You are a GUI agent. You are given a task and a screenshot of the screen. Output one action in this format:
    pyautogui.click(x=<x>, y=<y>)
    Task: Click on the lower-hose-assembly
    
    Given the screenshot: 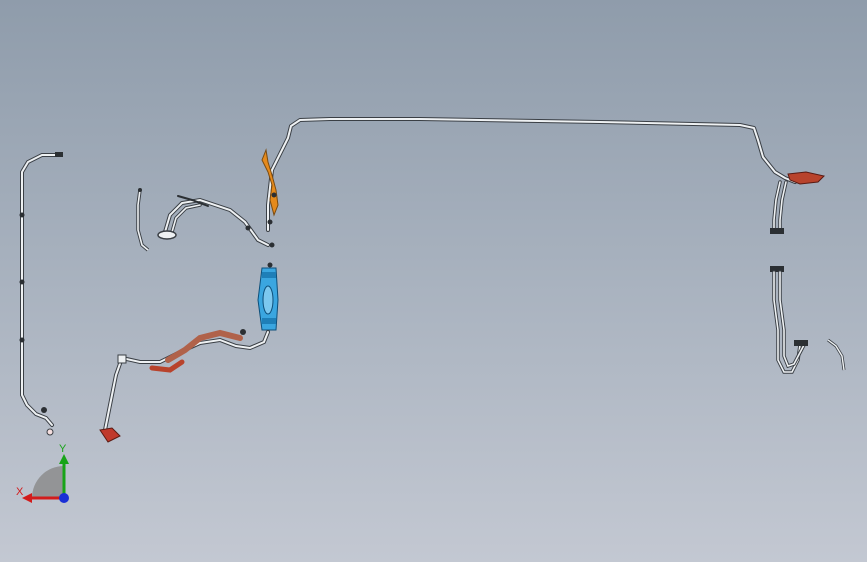 What is the action you would take?
    pyautogui.click(x=184, y=386)
    